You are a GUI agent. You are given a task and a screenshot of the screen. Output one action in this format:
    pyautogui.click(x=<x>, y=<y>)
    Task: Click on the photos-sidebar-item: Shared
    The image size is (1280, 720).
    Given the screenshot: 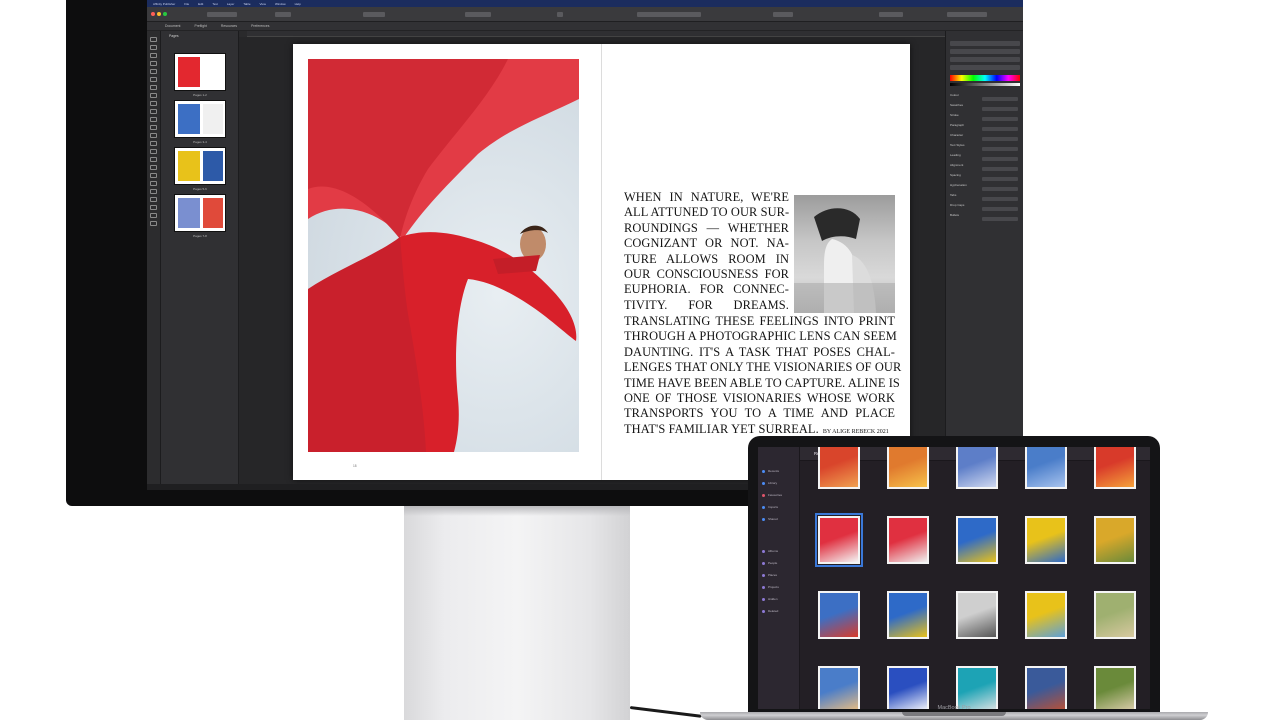 What is the action you would take?
    pyautogui.click(x=773, y=519)
    